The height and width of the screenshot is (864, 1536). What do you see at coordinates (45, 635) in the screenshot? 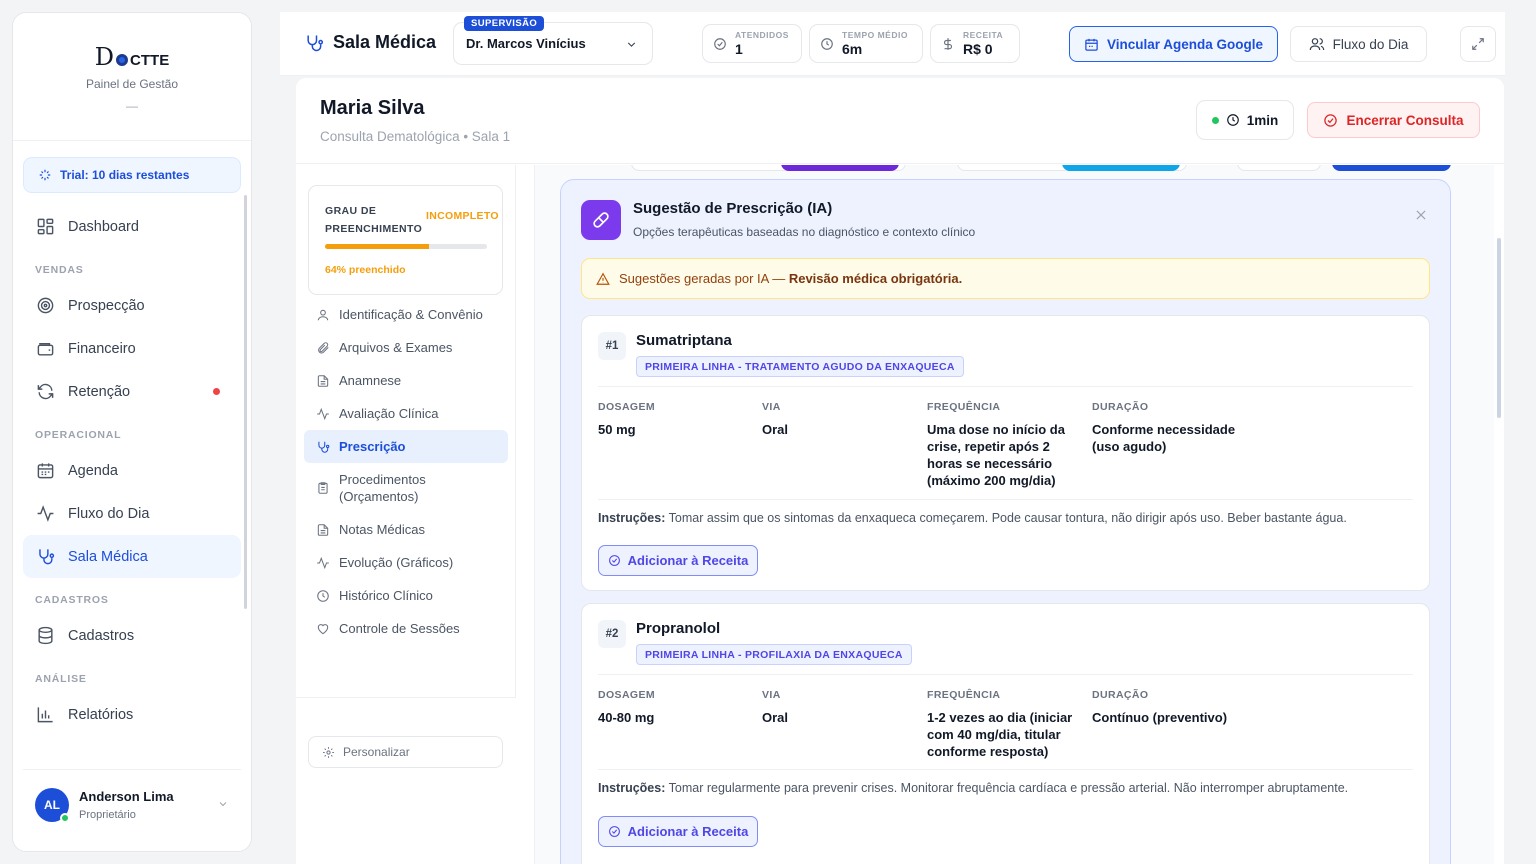
I see `database-icon` at bounding box center [45, 635].